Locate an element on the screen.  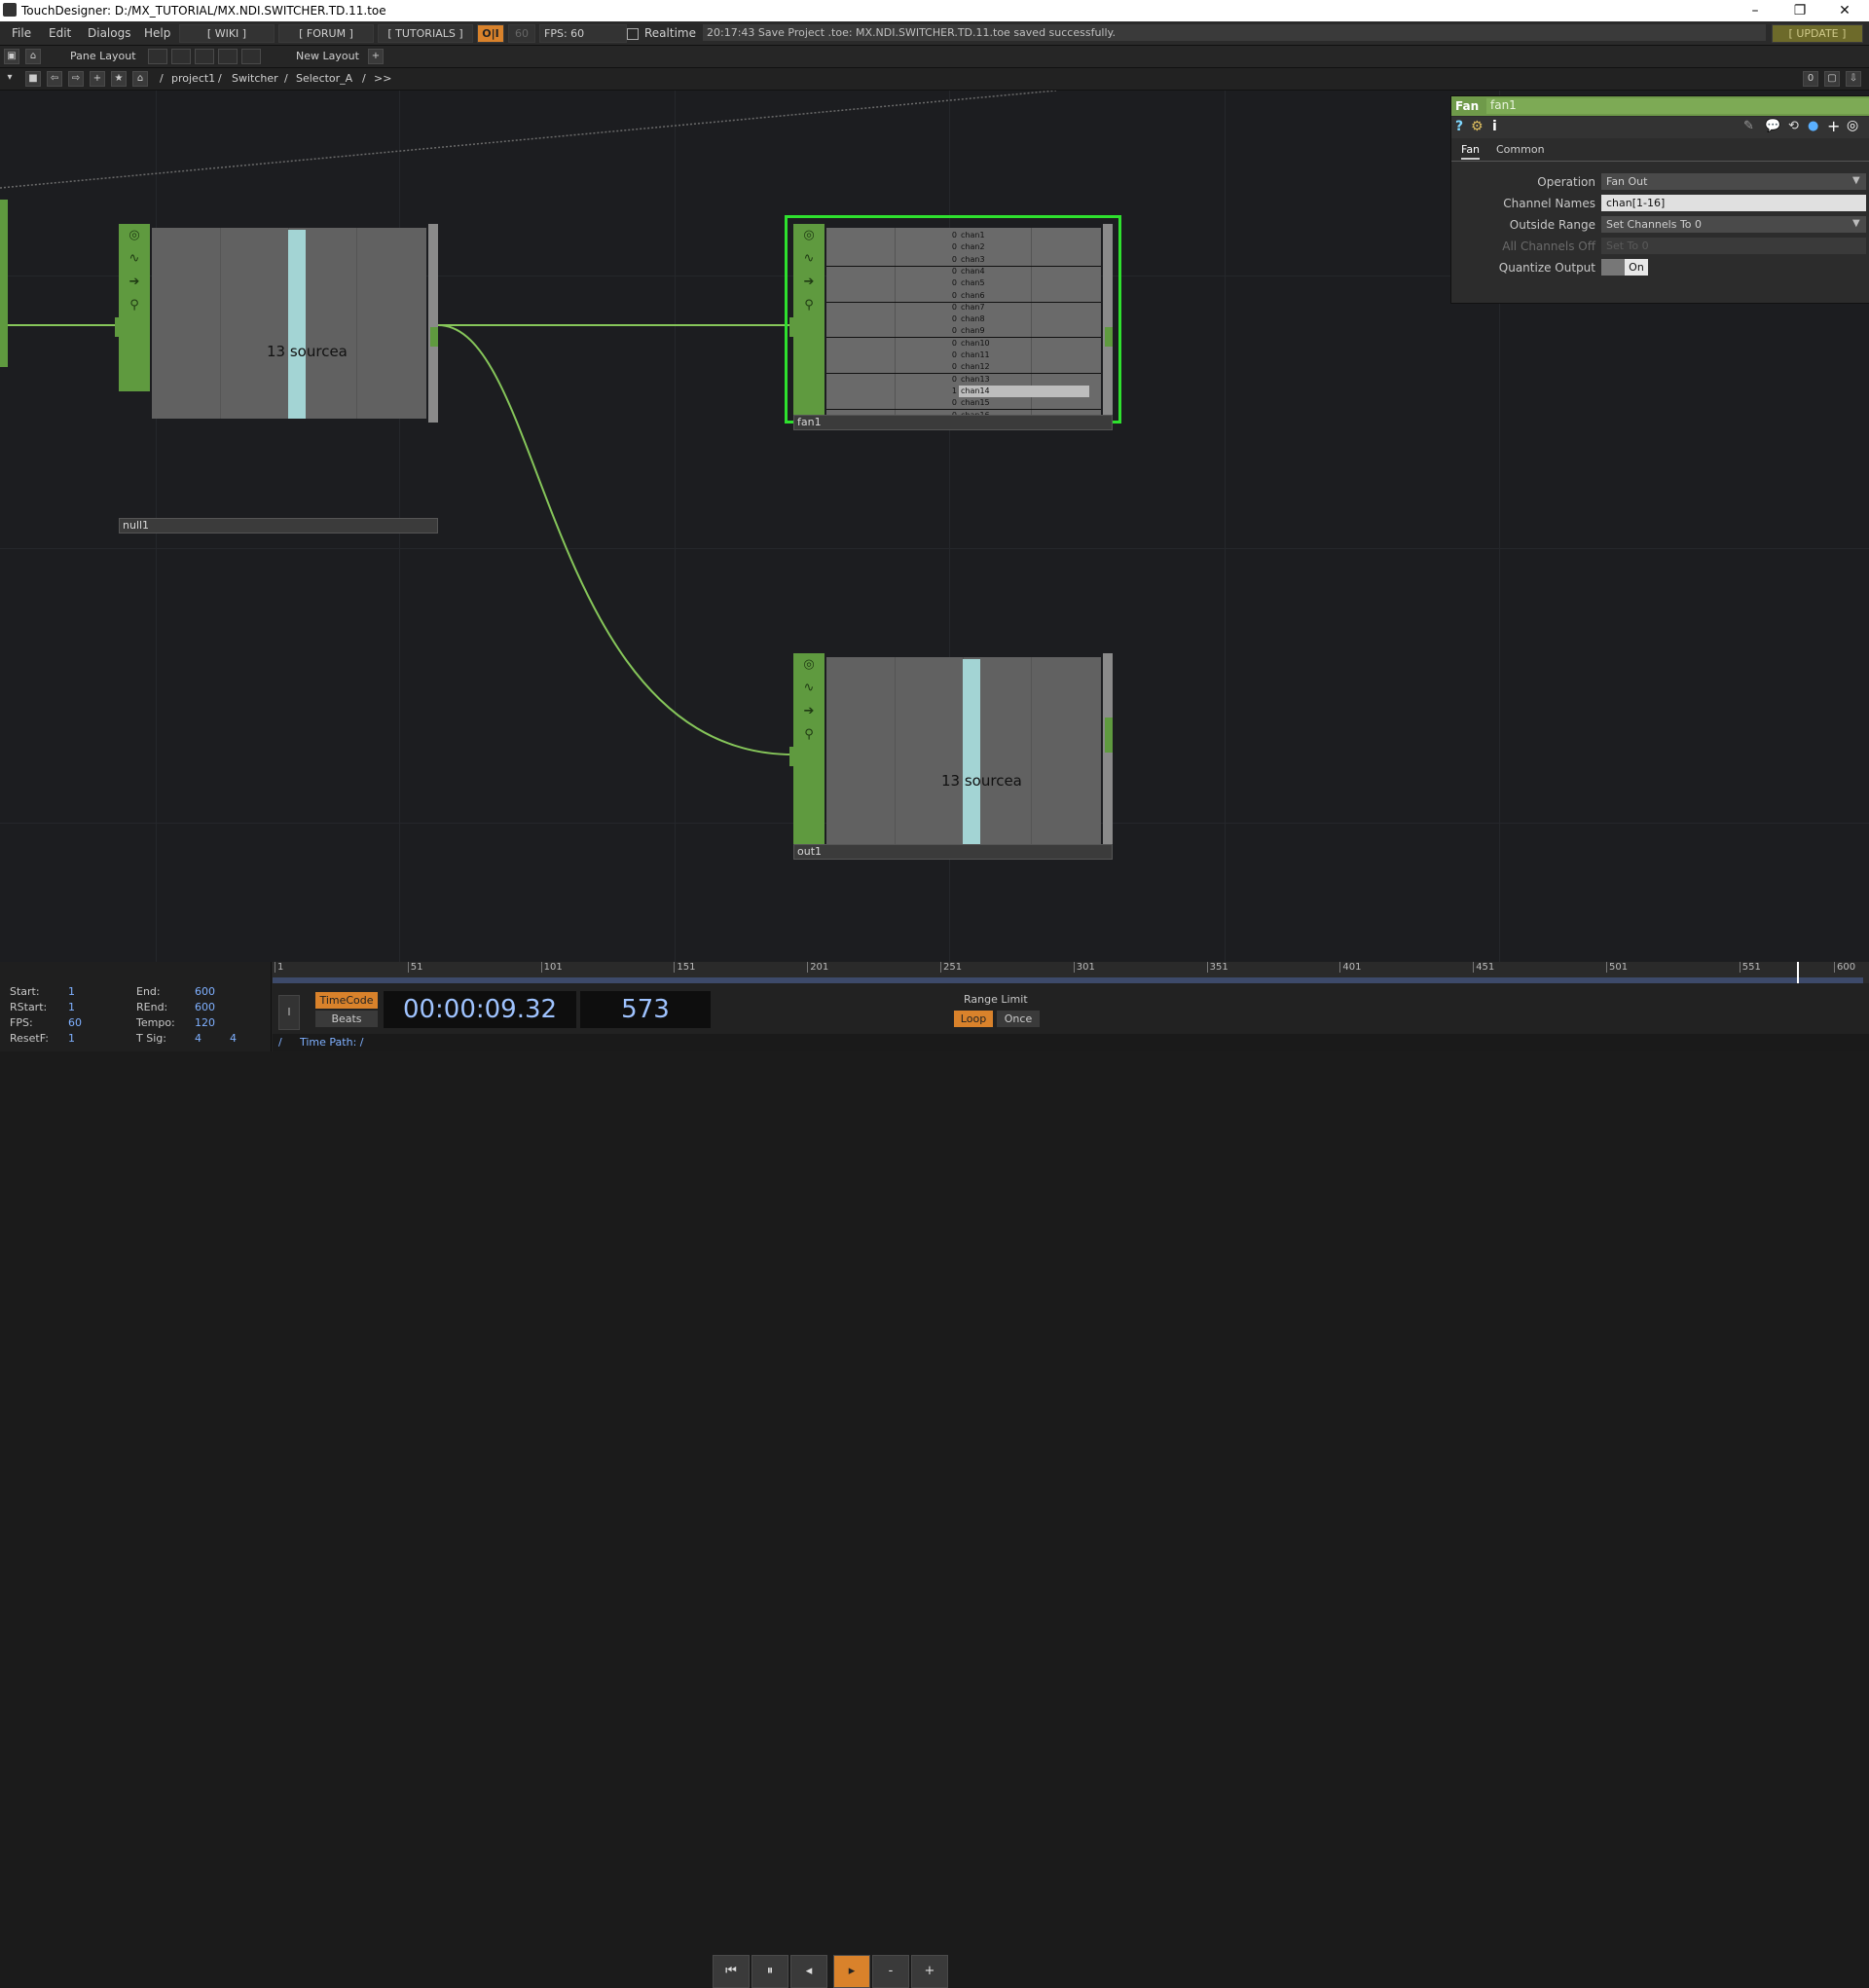
tutorials-button: [ TUTORIALS ] is located at coordinates (425, 33).